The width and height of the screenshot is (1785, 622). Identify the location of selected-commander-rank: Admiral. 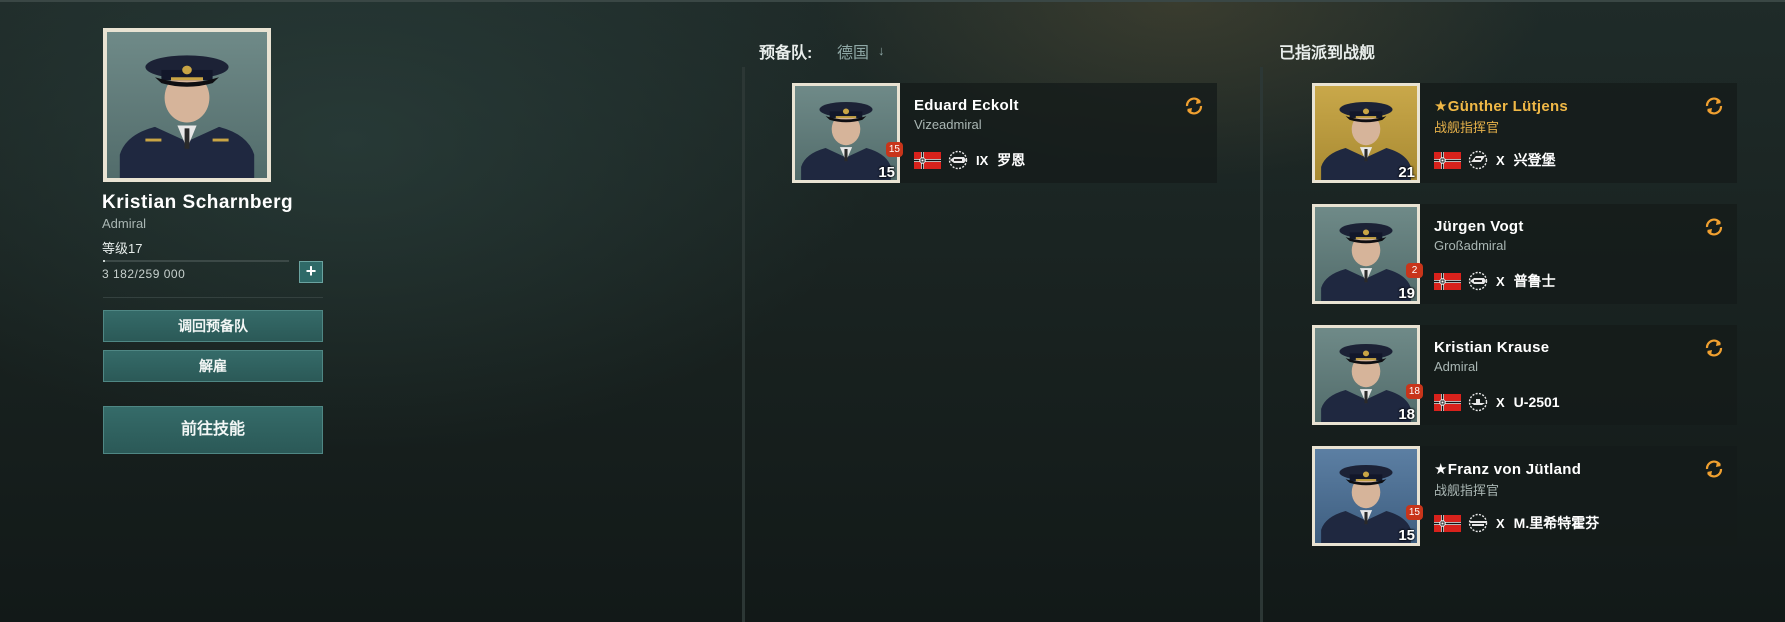
(124, 223).